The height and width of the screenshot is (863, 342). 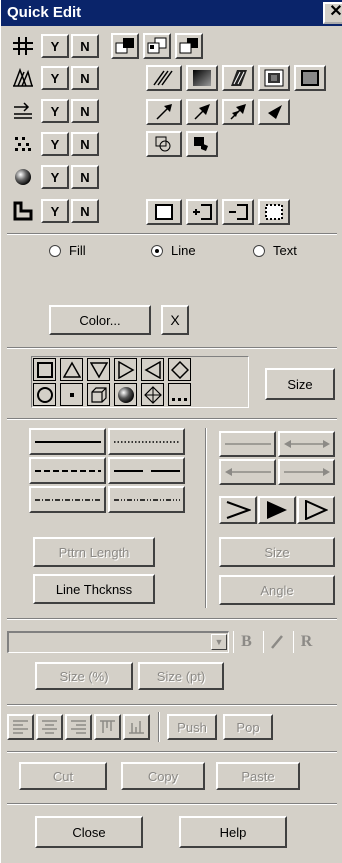 I want to click on help-button: Help, so click(x=233, y=832).